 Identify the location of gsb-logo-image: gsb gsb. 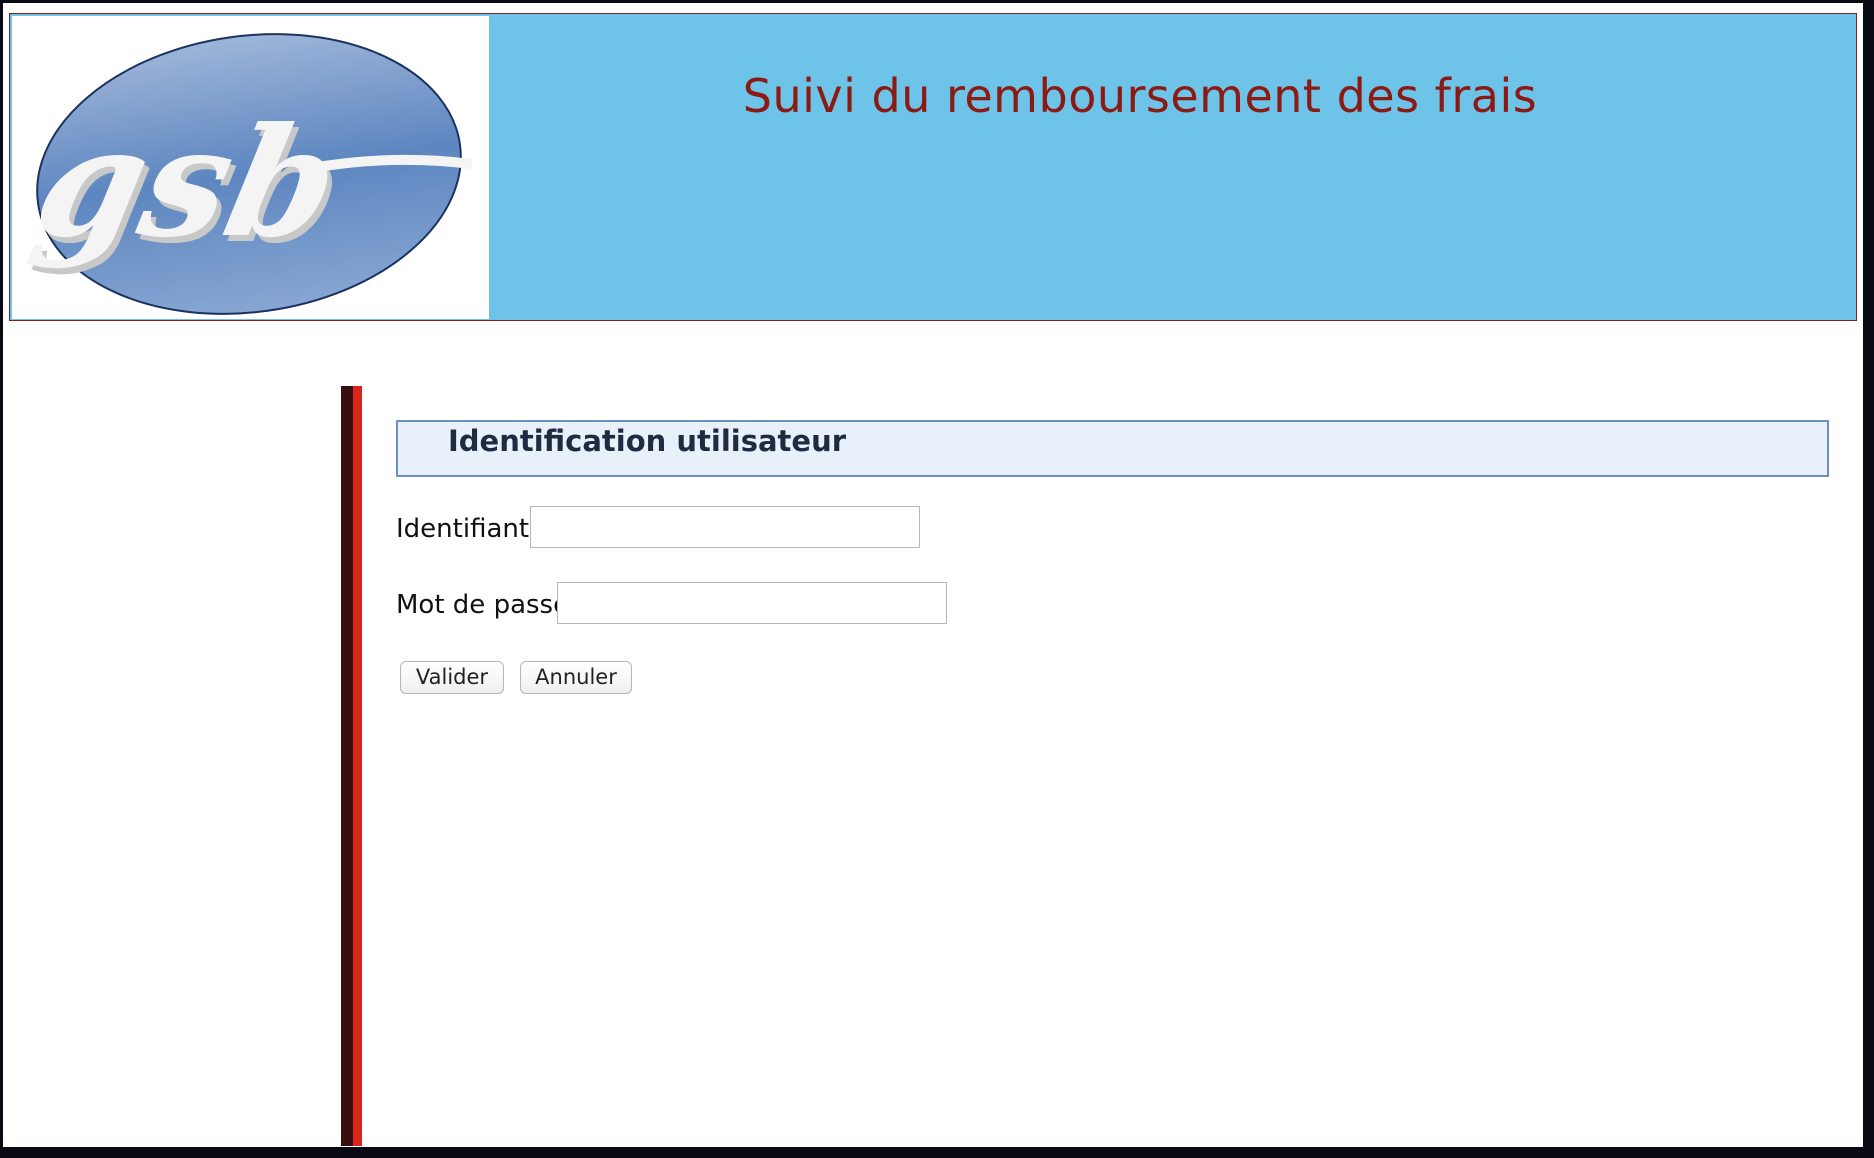
(247, 174).